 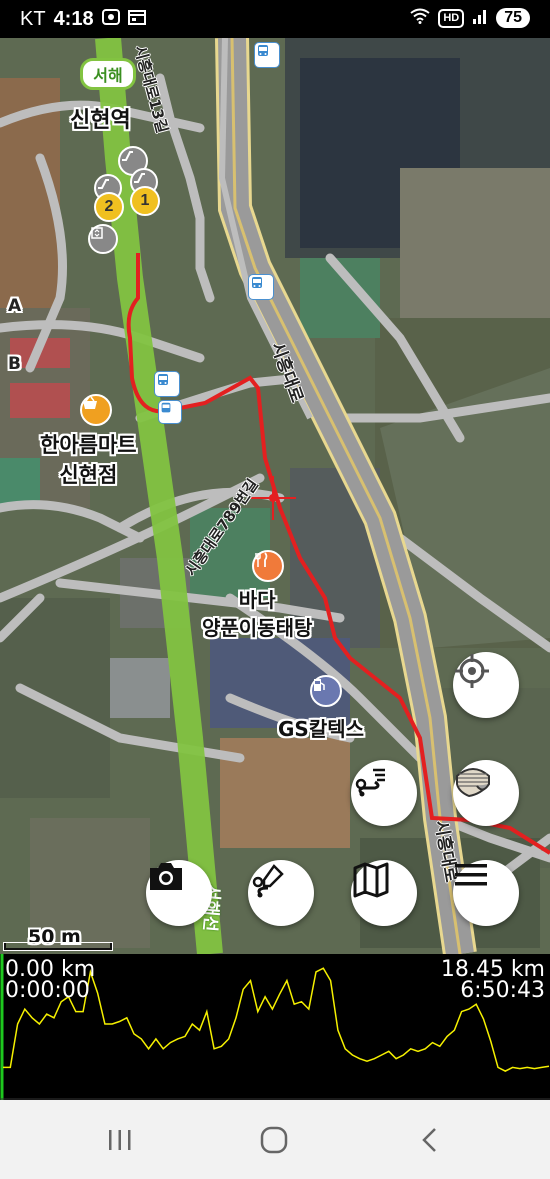 What do you see at coordinates (480, 18) in the screenshot?
I see `signal-icon` at bounding box center [480, 18].